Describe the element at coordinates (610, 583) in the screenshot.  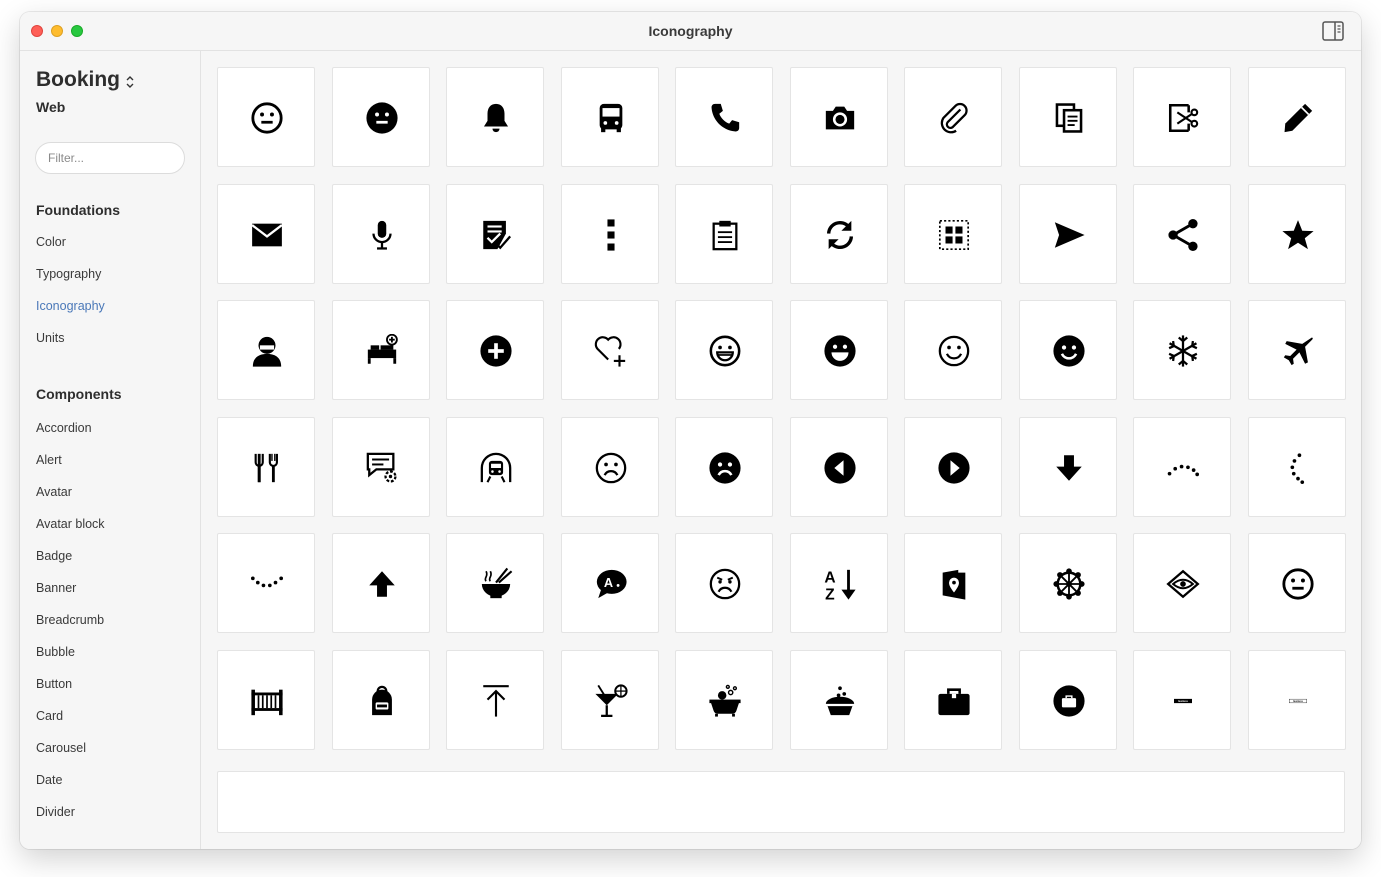
I see `icon-tile: A` at that location.